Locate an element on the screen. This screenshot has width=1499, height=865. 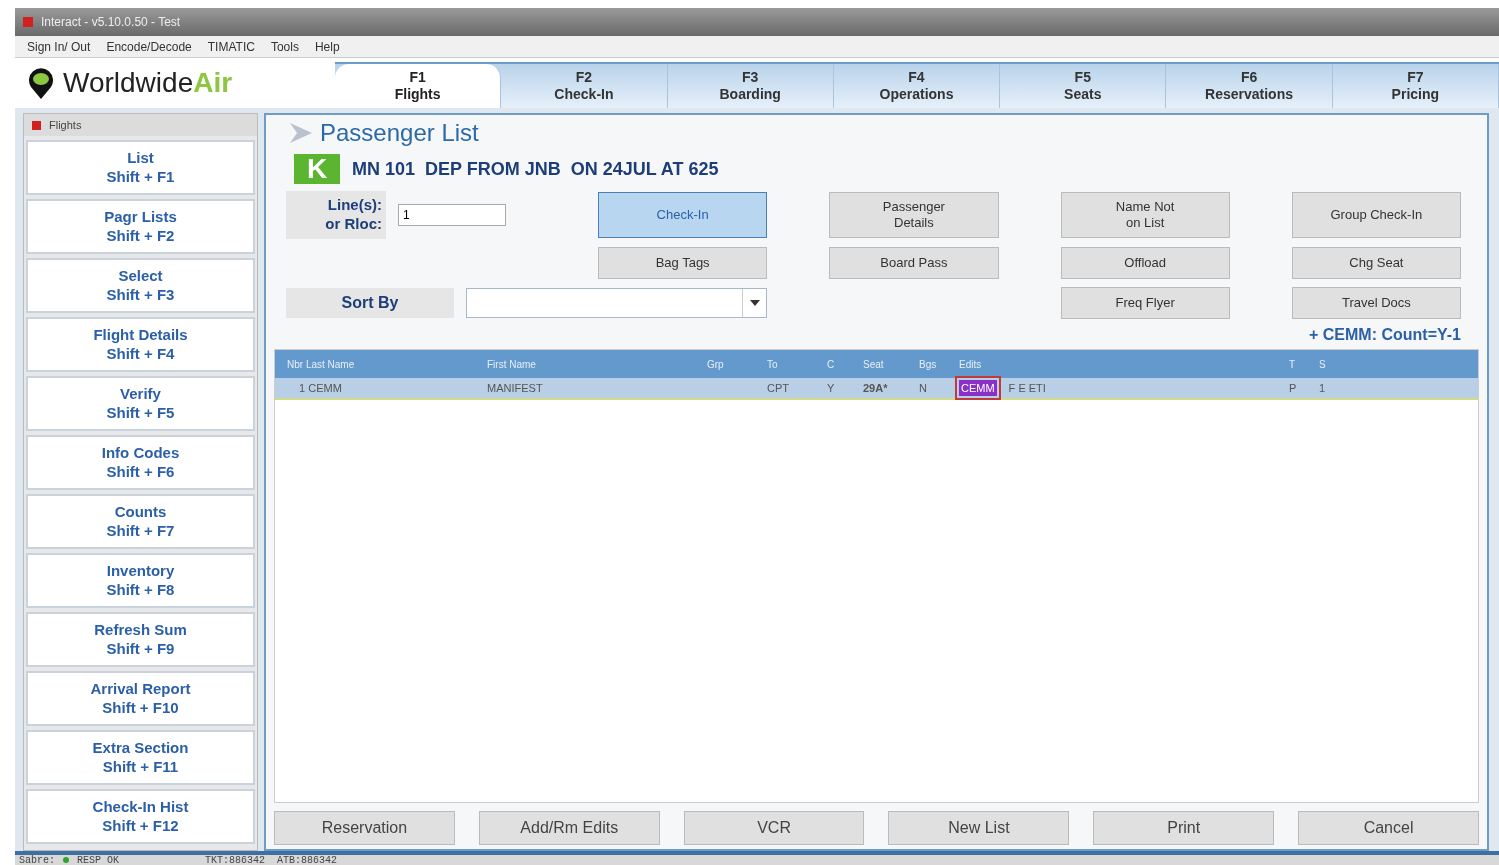
sidebar-item: Check-In Hist Shift + F12 is located at coordinates (140, 816).